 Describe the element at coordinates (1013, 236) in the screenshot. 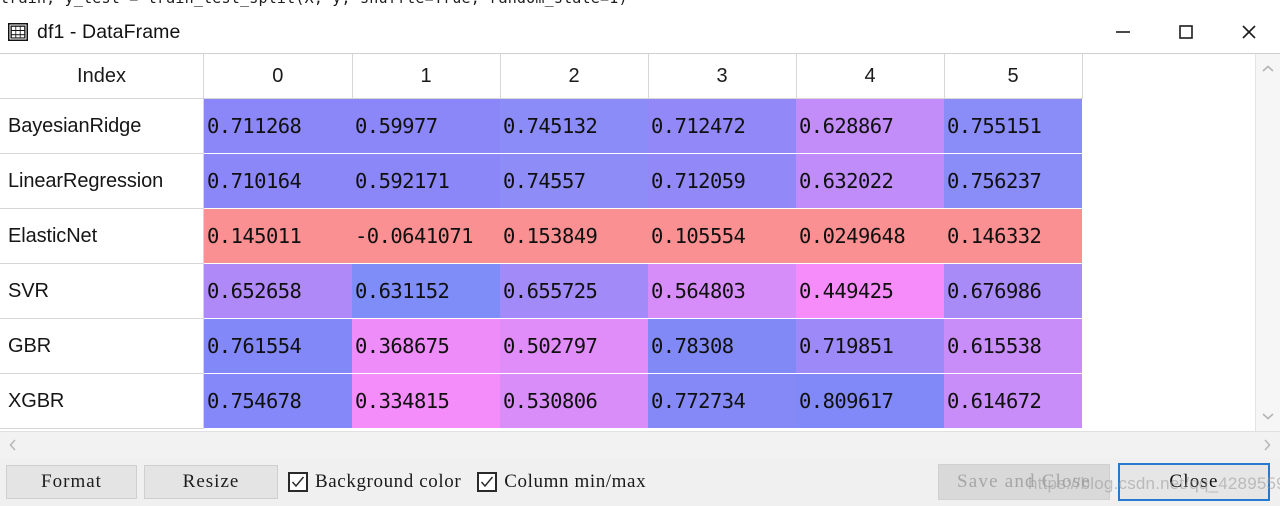

I see `cell-value: 0.146332` at that location.